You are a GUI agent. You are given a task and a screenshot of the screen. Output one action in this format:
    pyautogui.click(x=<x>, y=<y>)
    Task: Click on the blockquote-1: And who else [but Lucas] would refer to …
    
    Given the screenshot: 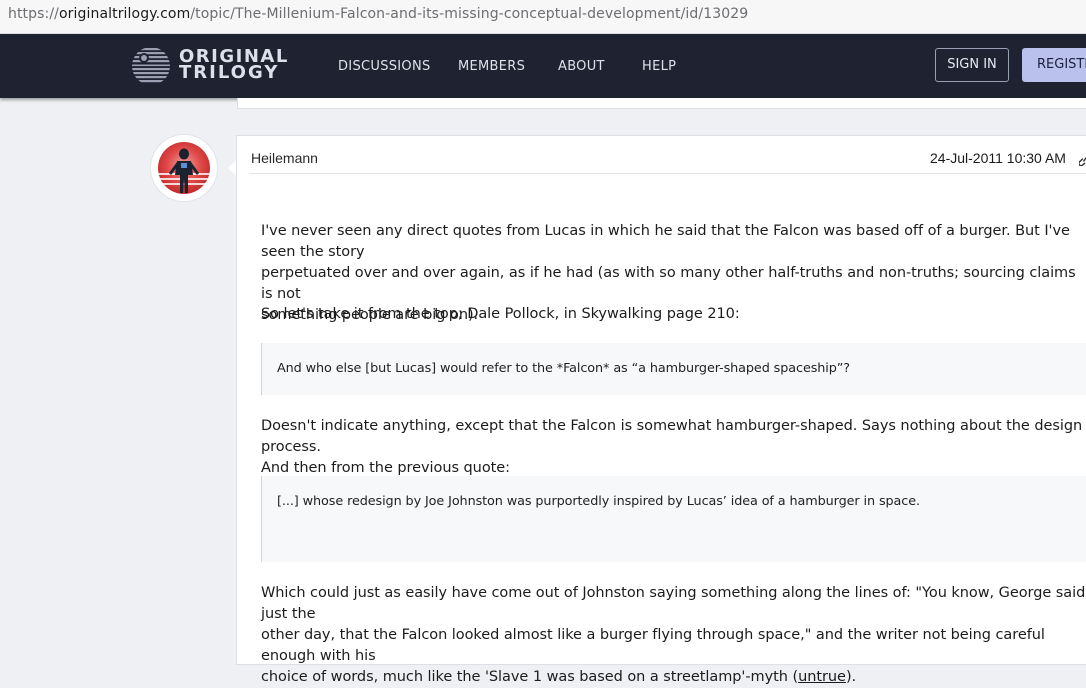 What is the action you would take?
    pyautogui.click(x=673, y=369)
    